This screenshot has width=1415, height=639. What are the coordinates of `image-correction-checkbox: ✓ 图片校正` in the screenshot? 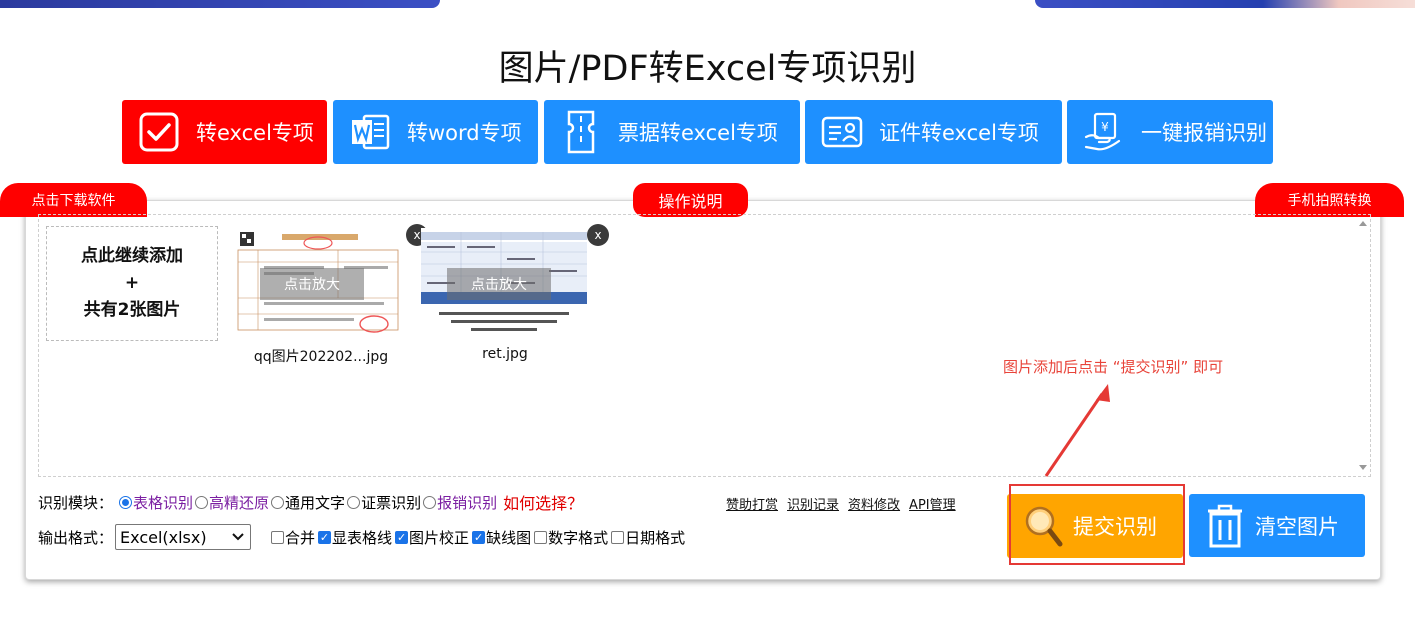 It's located at (432, 537).